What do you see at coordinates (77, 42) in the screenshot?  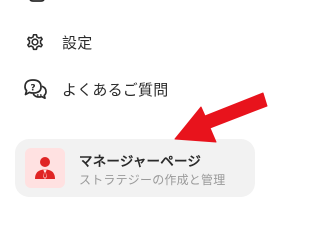 I see `menu-item-label: 設定` at bounding box center [77, 42].